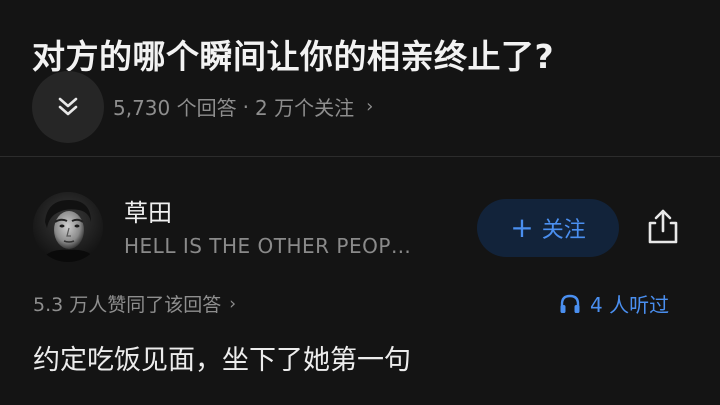  Describe the element at coordinates (563, 230) in the screenshot. I see `follow-label: 关注` at that location.